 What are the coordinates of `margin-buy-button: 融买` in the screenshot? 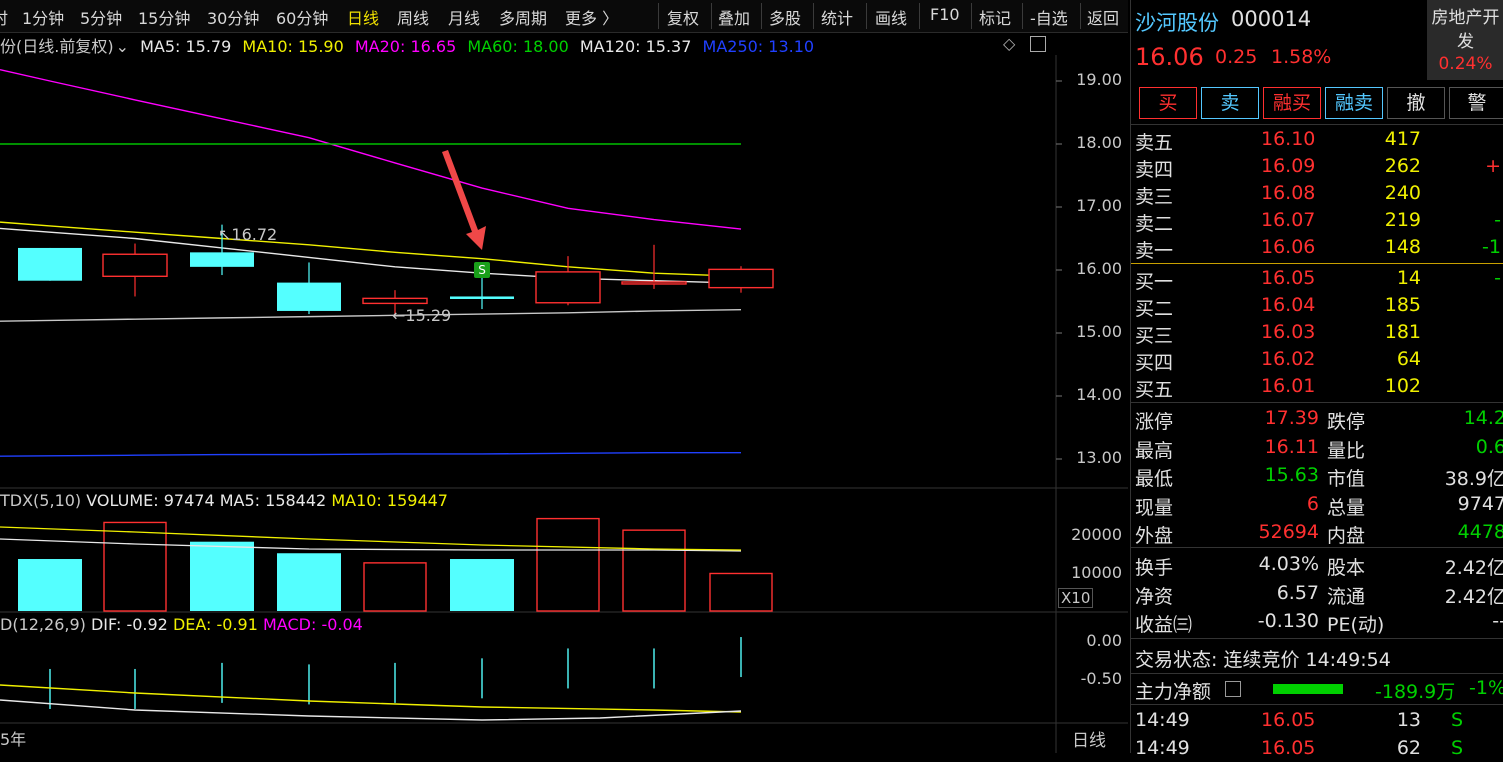 It's located at (1292, 103).